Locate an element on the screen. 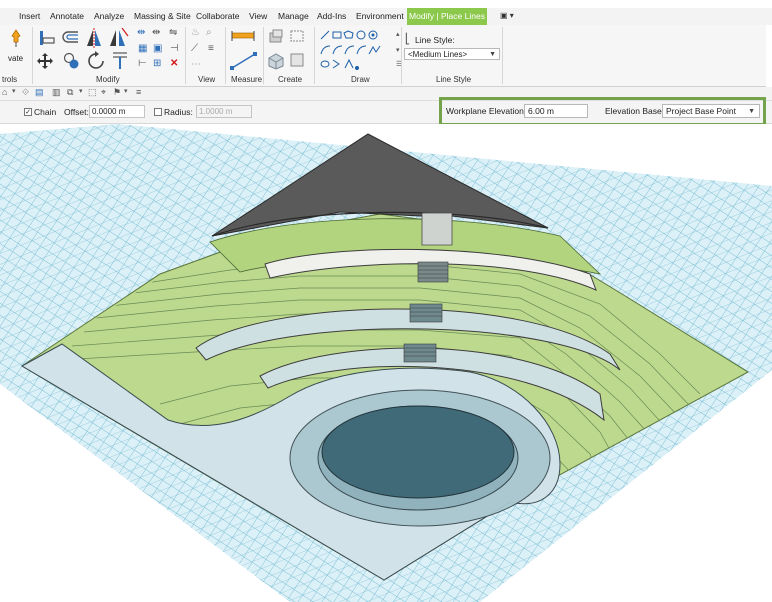  home-dropdown-icon: ▾ is located at coordinates (14, 91).